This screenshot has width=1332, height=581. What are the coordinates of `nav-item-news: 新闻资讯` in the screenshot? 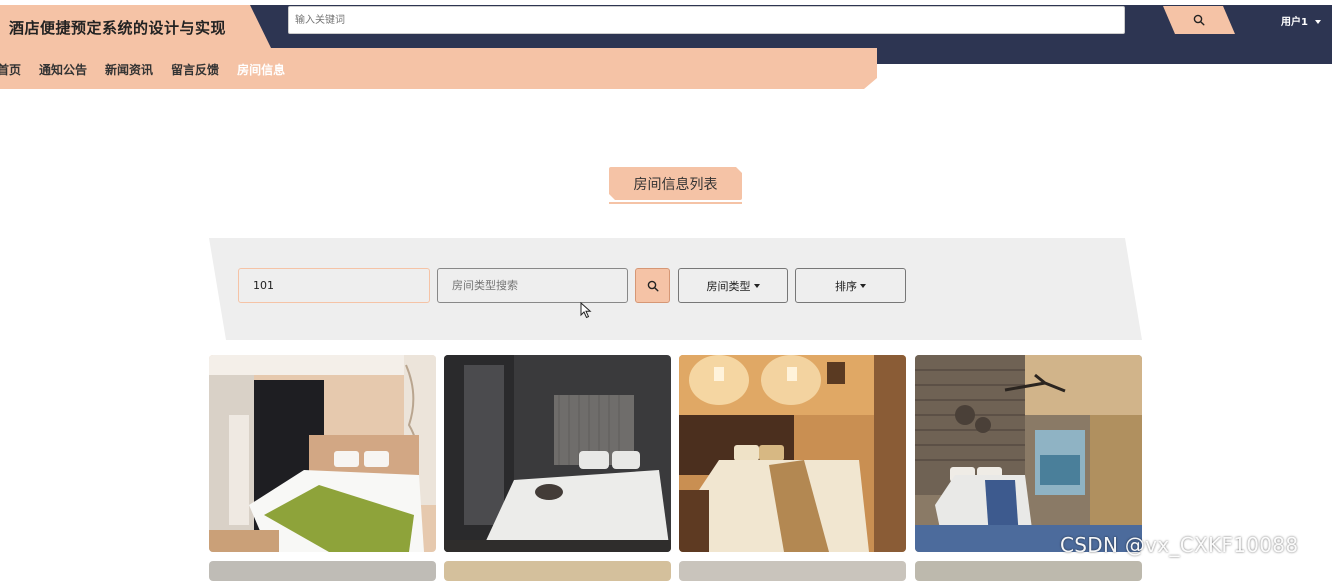 It's located at (129, 69).